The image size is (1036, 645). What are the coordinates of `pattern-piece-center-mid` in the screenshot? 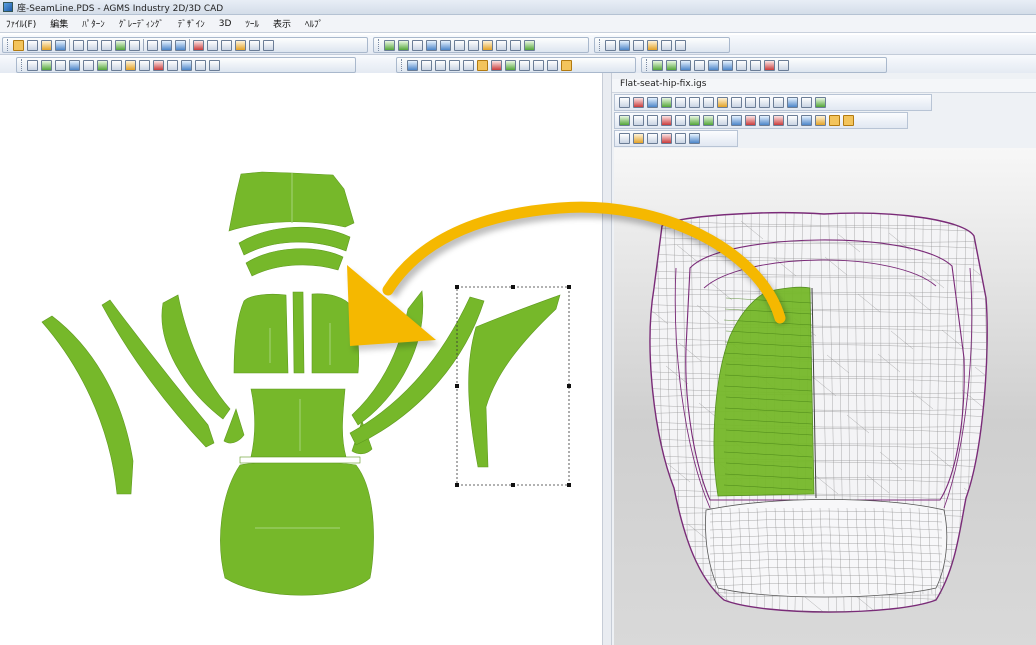 It's located at (298, 332).